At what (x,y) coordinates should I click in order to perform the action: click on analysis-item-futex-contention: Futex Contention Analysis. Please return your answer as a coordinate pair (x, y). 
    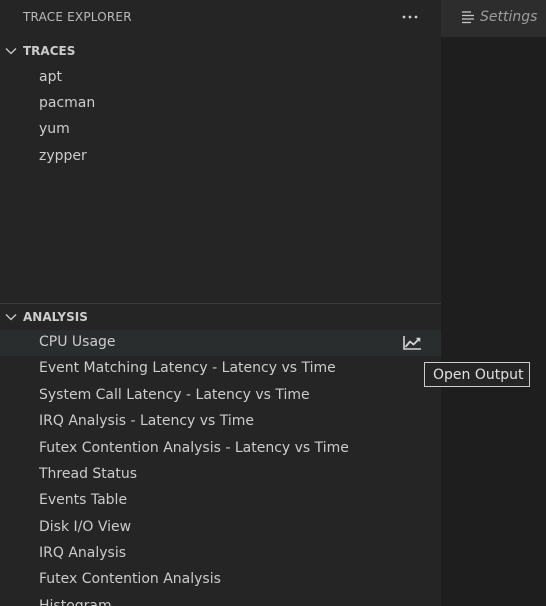
    Looking at the image, I should click on (220, 580).